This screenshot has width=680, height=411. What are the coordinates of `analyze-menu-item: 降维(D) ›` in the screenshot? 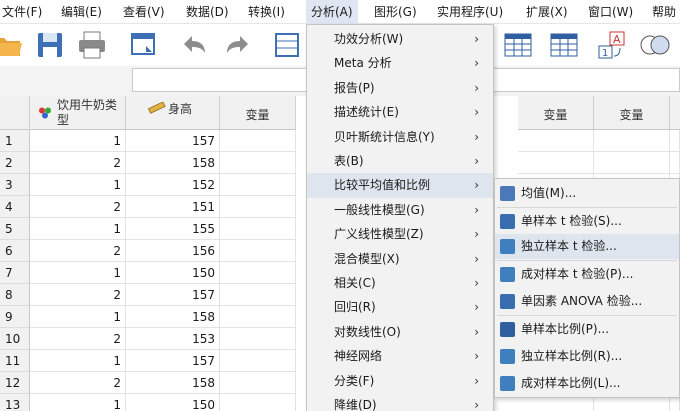 It's located at (400, 402).